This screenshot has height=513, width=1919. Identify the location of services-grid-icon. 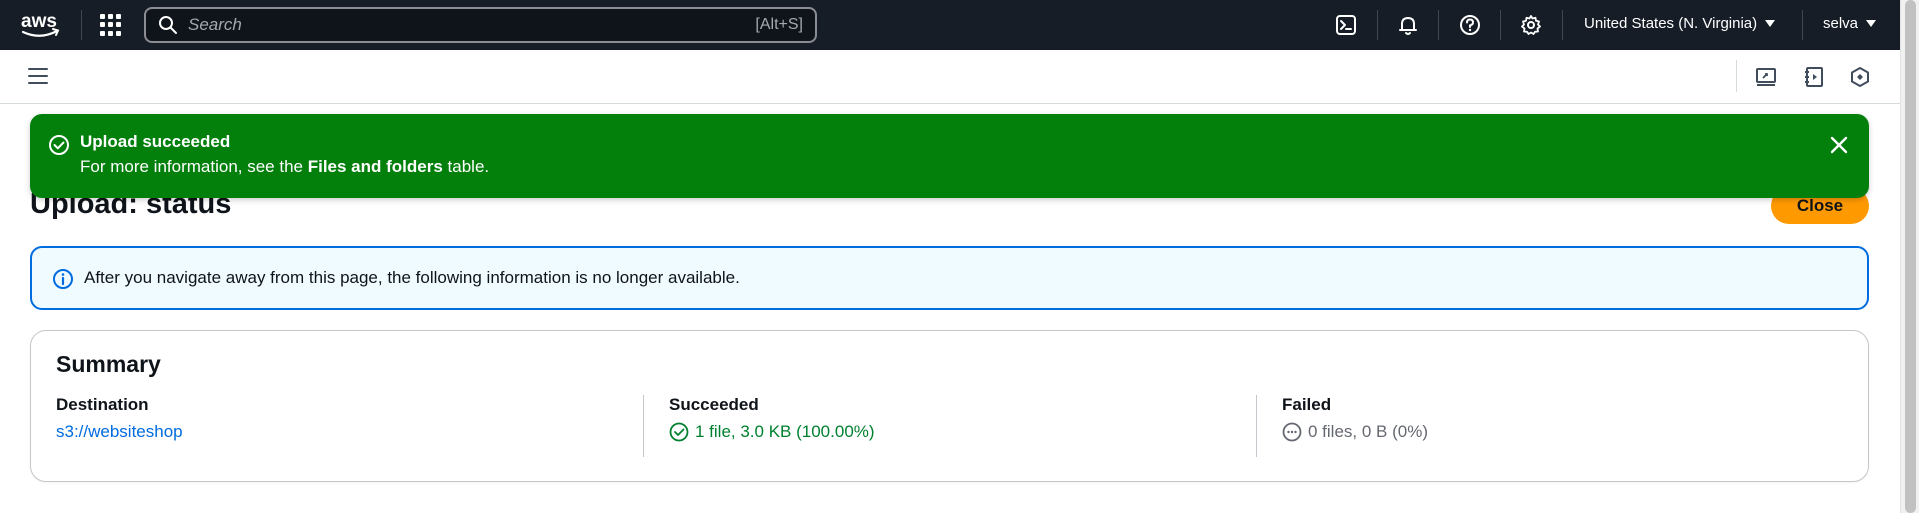
(111, 25).